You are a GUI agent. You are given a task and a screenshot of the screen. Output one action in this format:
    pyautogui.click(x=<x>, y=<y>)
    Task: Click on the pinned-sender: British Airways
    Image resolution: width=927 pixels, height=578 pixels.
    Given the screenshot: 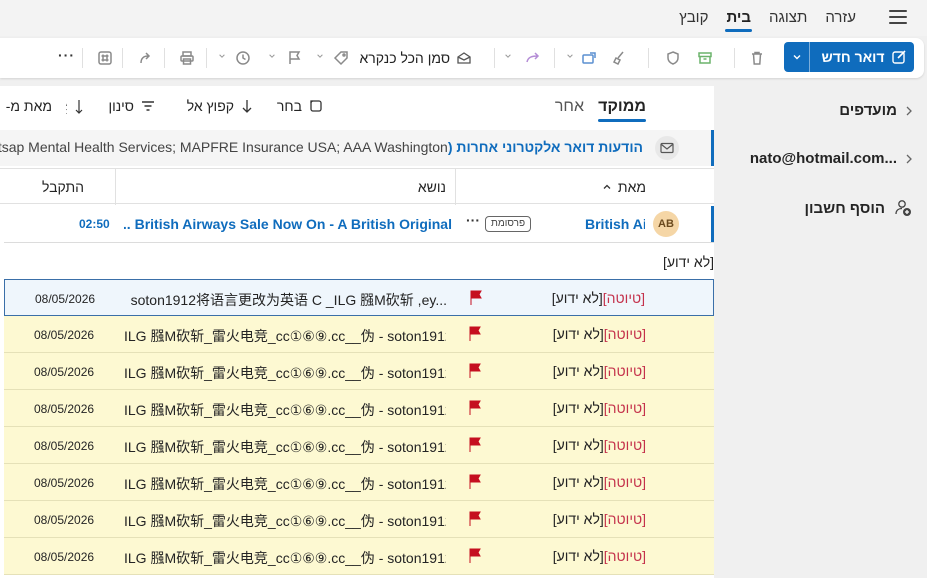 What is the action you would take?
    pyautogui.click(x=615, y=224)
    